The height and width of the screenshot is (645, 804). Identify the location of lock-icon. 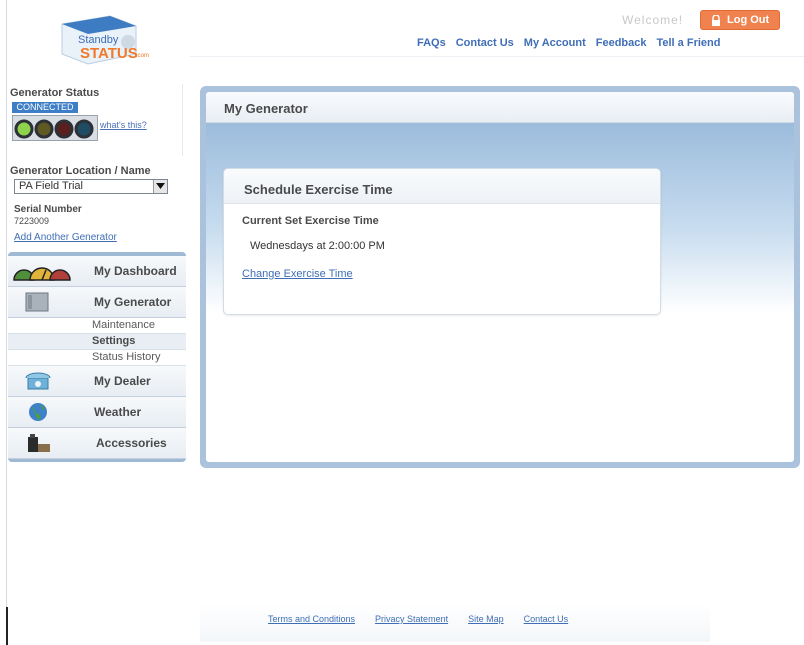
(716, 20).